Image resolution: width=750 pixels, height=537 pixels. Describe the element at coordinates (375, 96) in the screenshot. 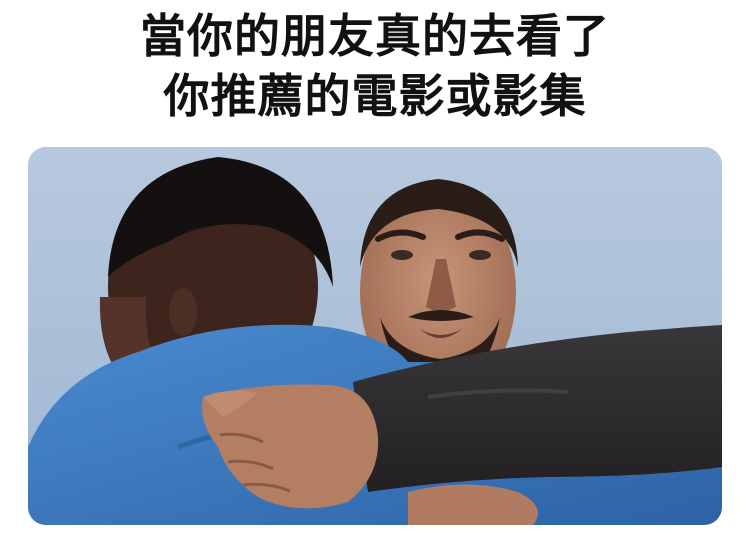

I see `caption-line-2: 你推薦的電影或影集` at that location.